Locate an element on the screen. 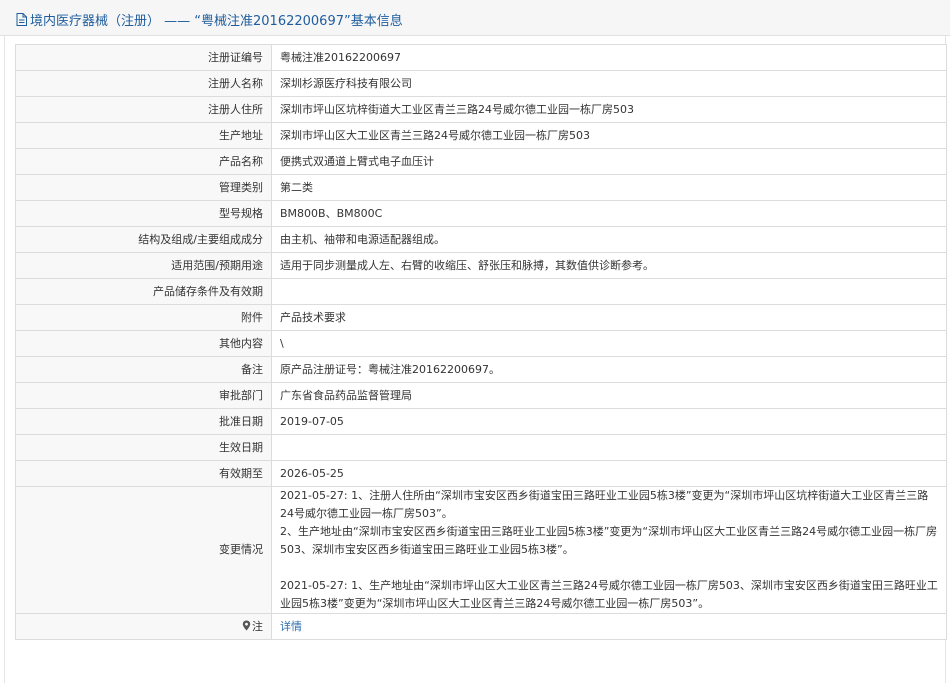 This screenshot has width=950, height=683. table-row: 生产地址 深圳市坪山区大工业区青兰三路24号威尔德工业园一栋厂房503 is located at coordinates (481, 135).